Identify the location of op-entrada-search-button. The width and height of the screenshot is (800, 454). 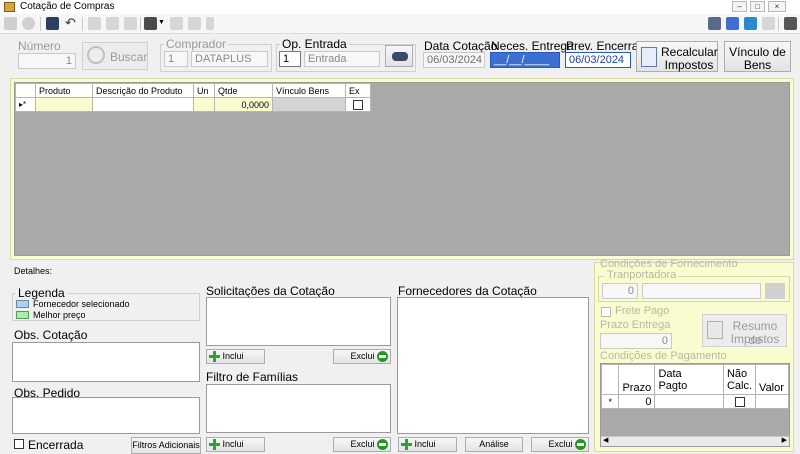
(399, 56).